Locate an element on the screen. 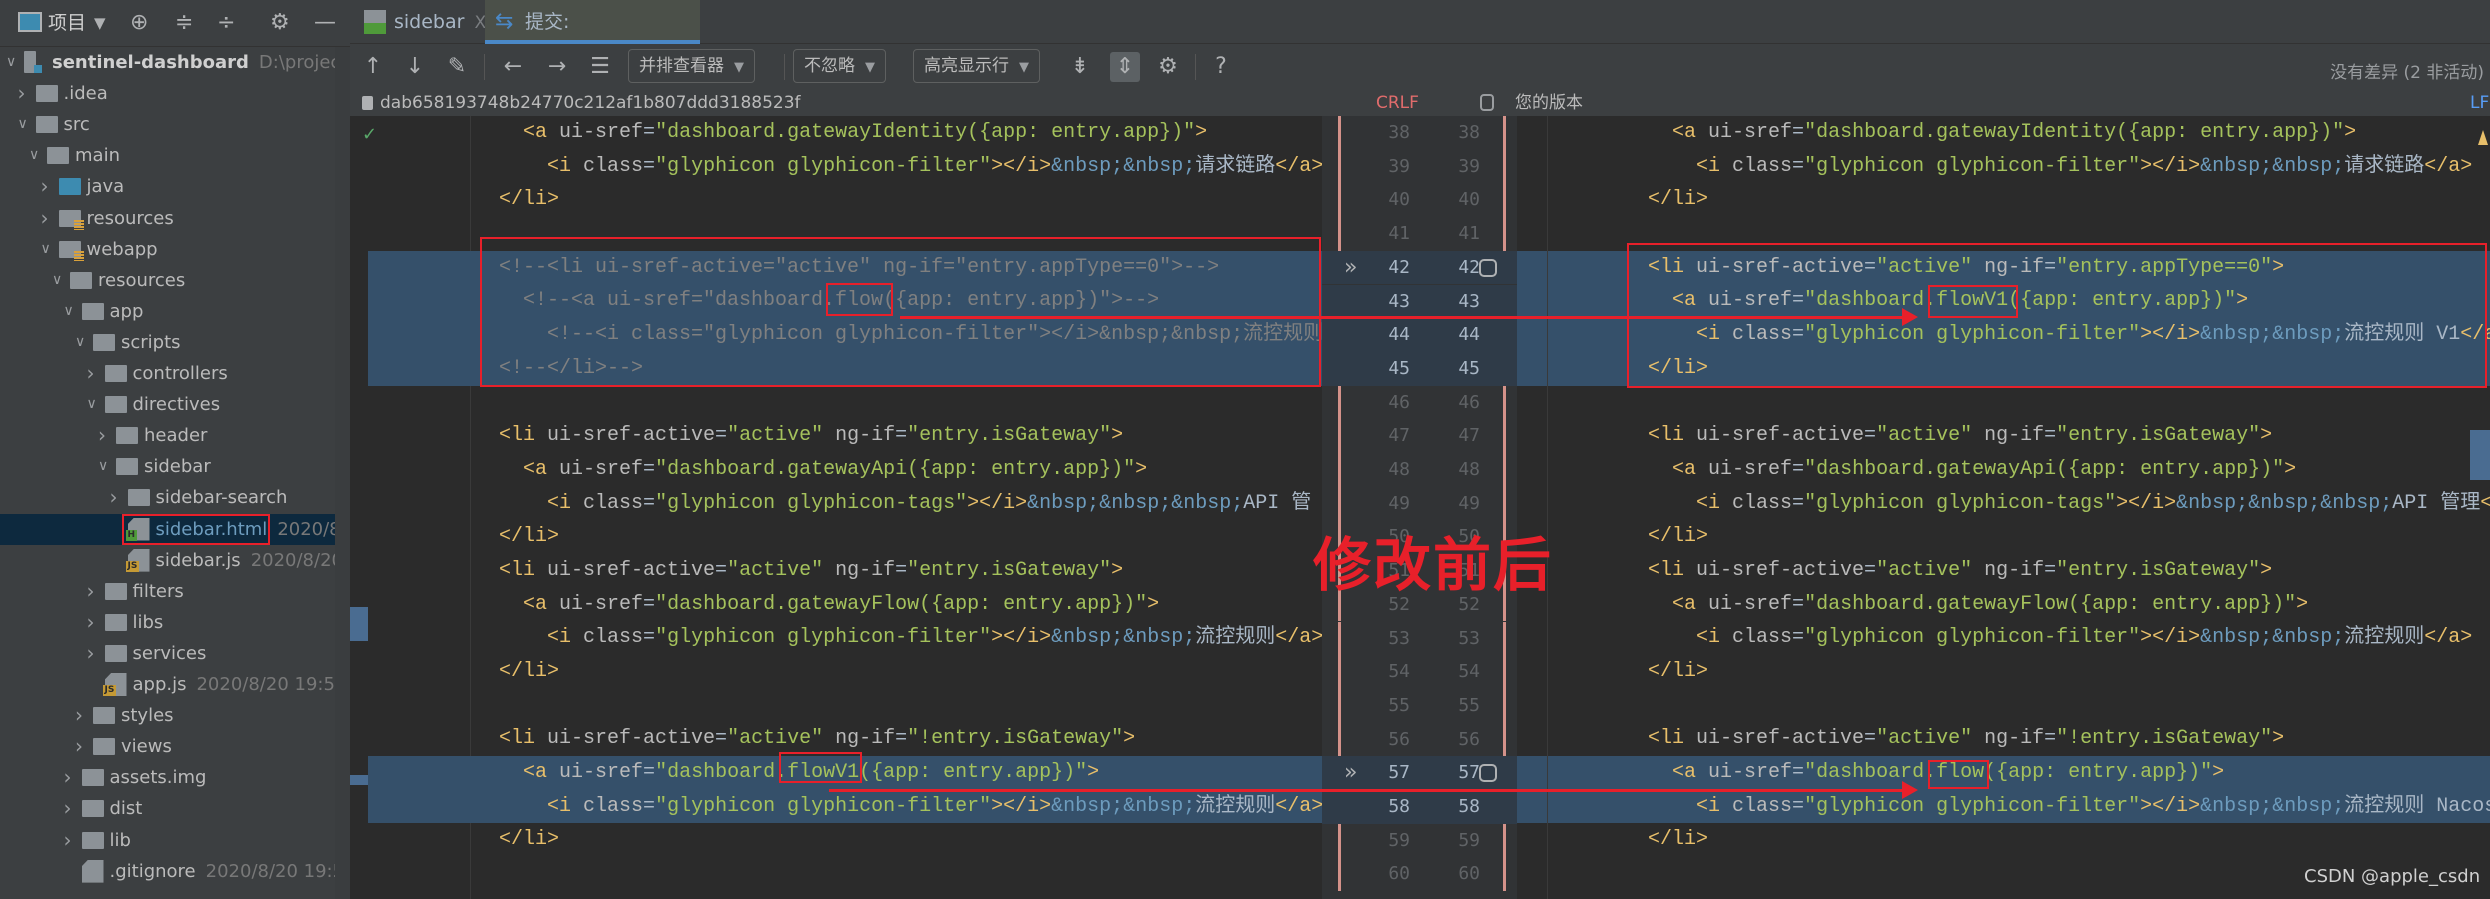 The image size is (2490, 899). tree-item: › assets.img is located at coordinates (175, 777).